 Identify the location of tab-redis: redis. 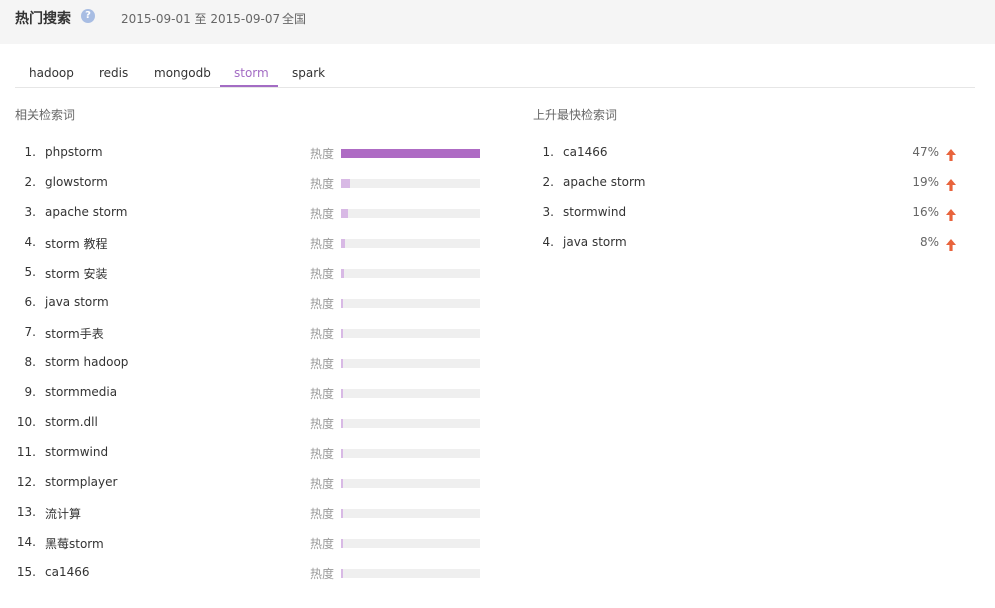
(113, 76).